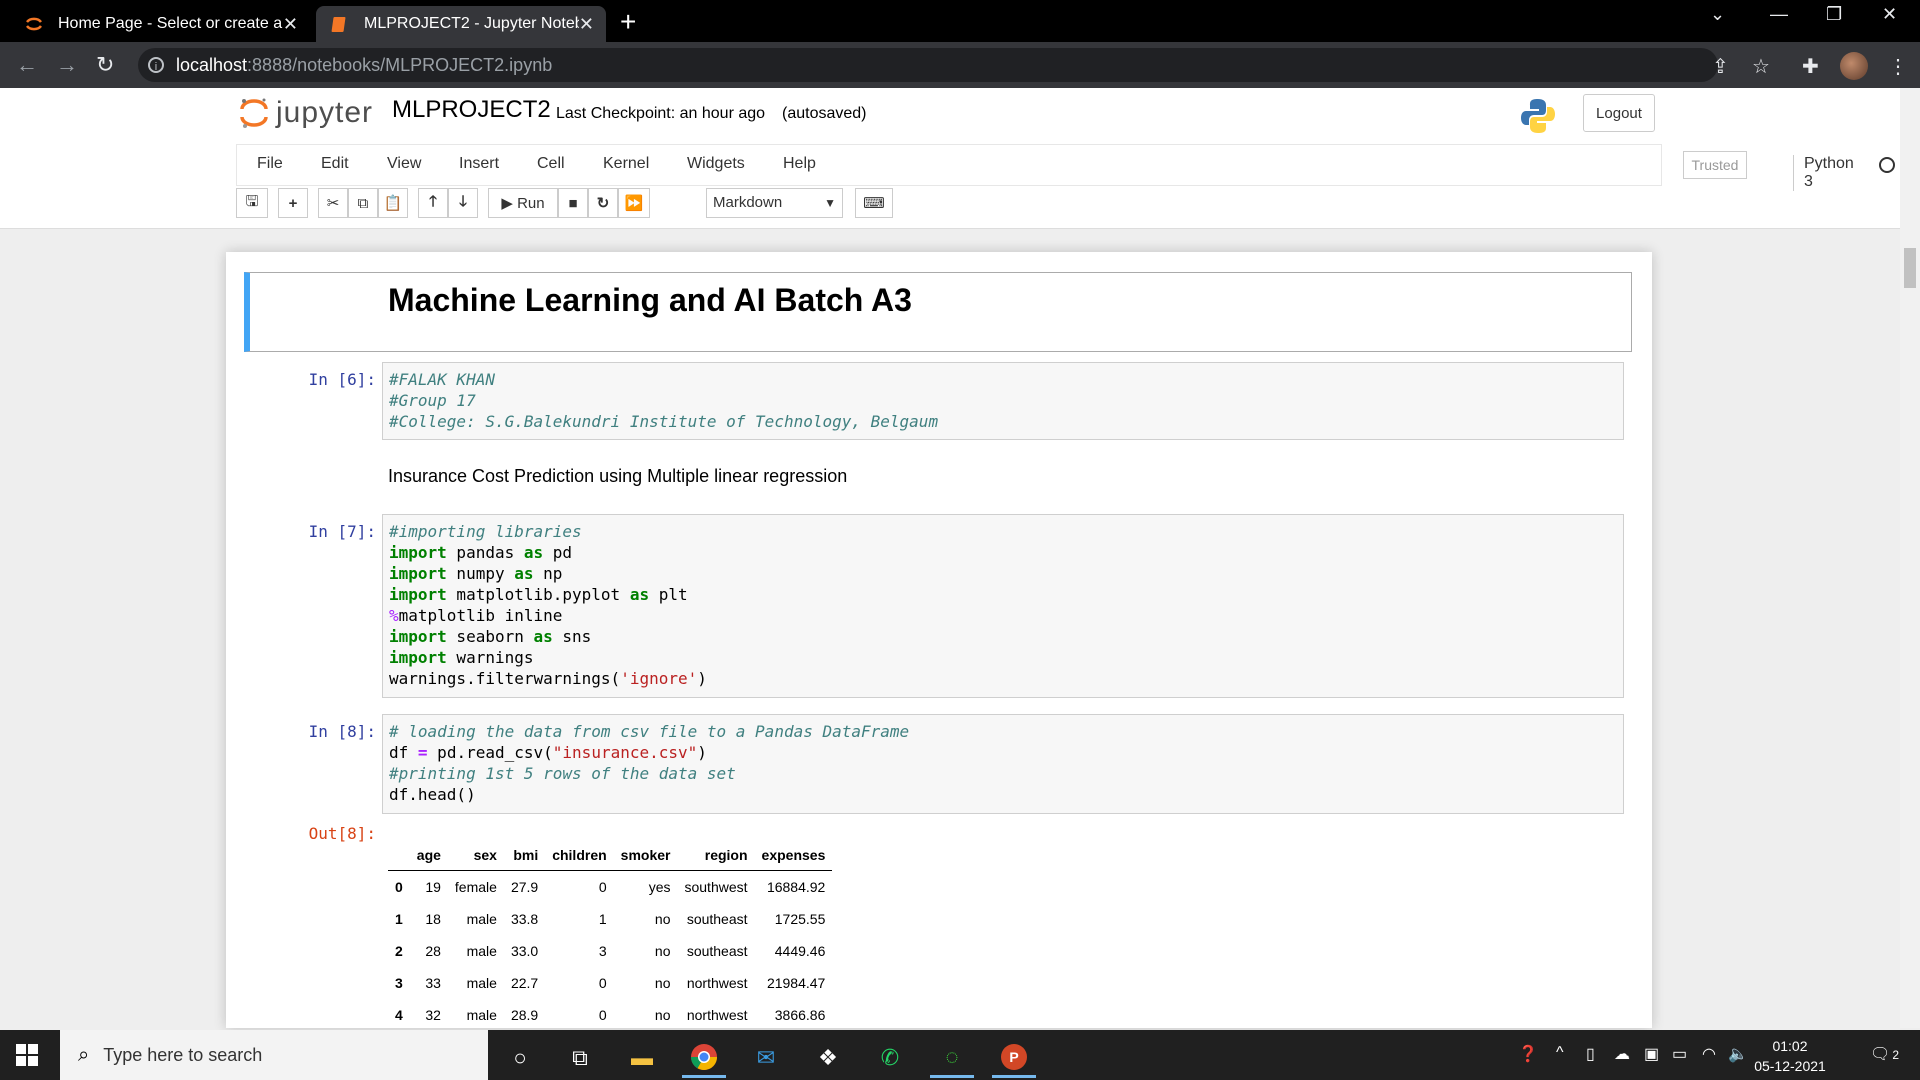 The width and height of the screenshot is (1920, 1080). I want to click on copy-icon: ⧉, so click(363, 203).